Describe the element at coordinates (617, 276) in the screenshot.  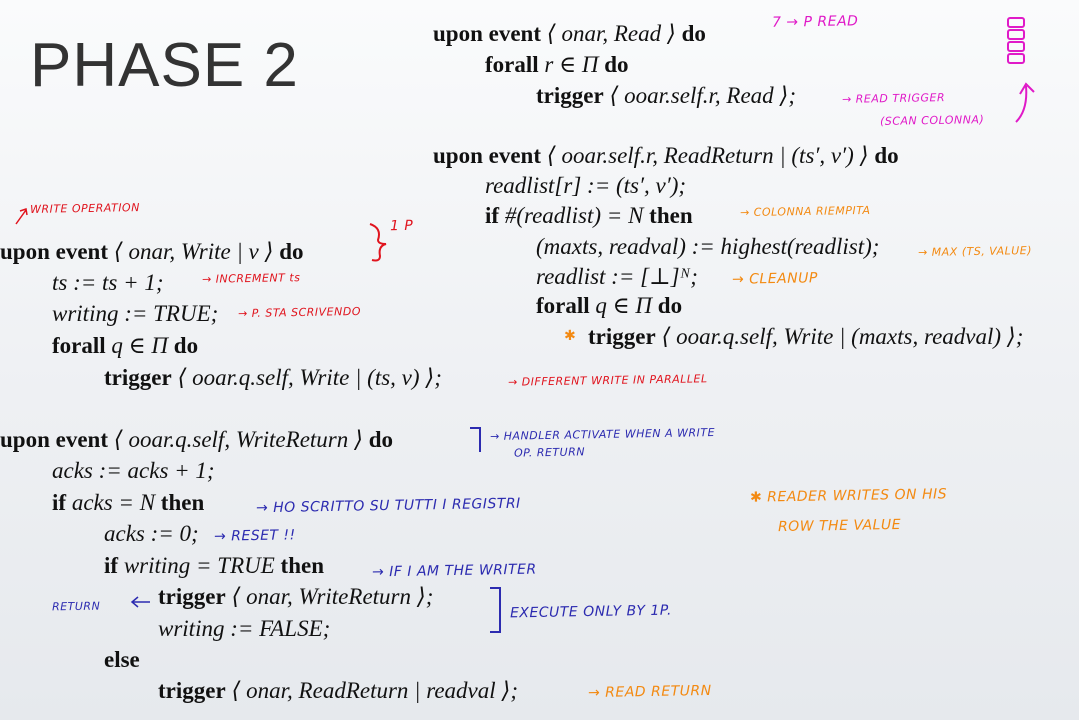
I see `code-line: readlist := [⊥]ᴺ;` at that location.